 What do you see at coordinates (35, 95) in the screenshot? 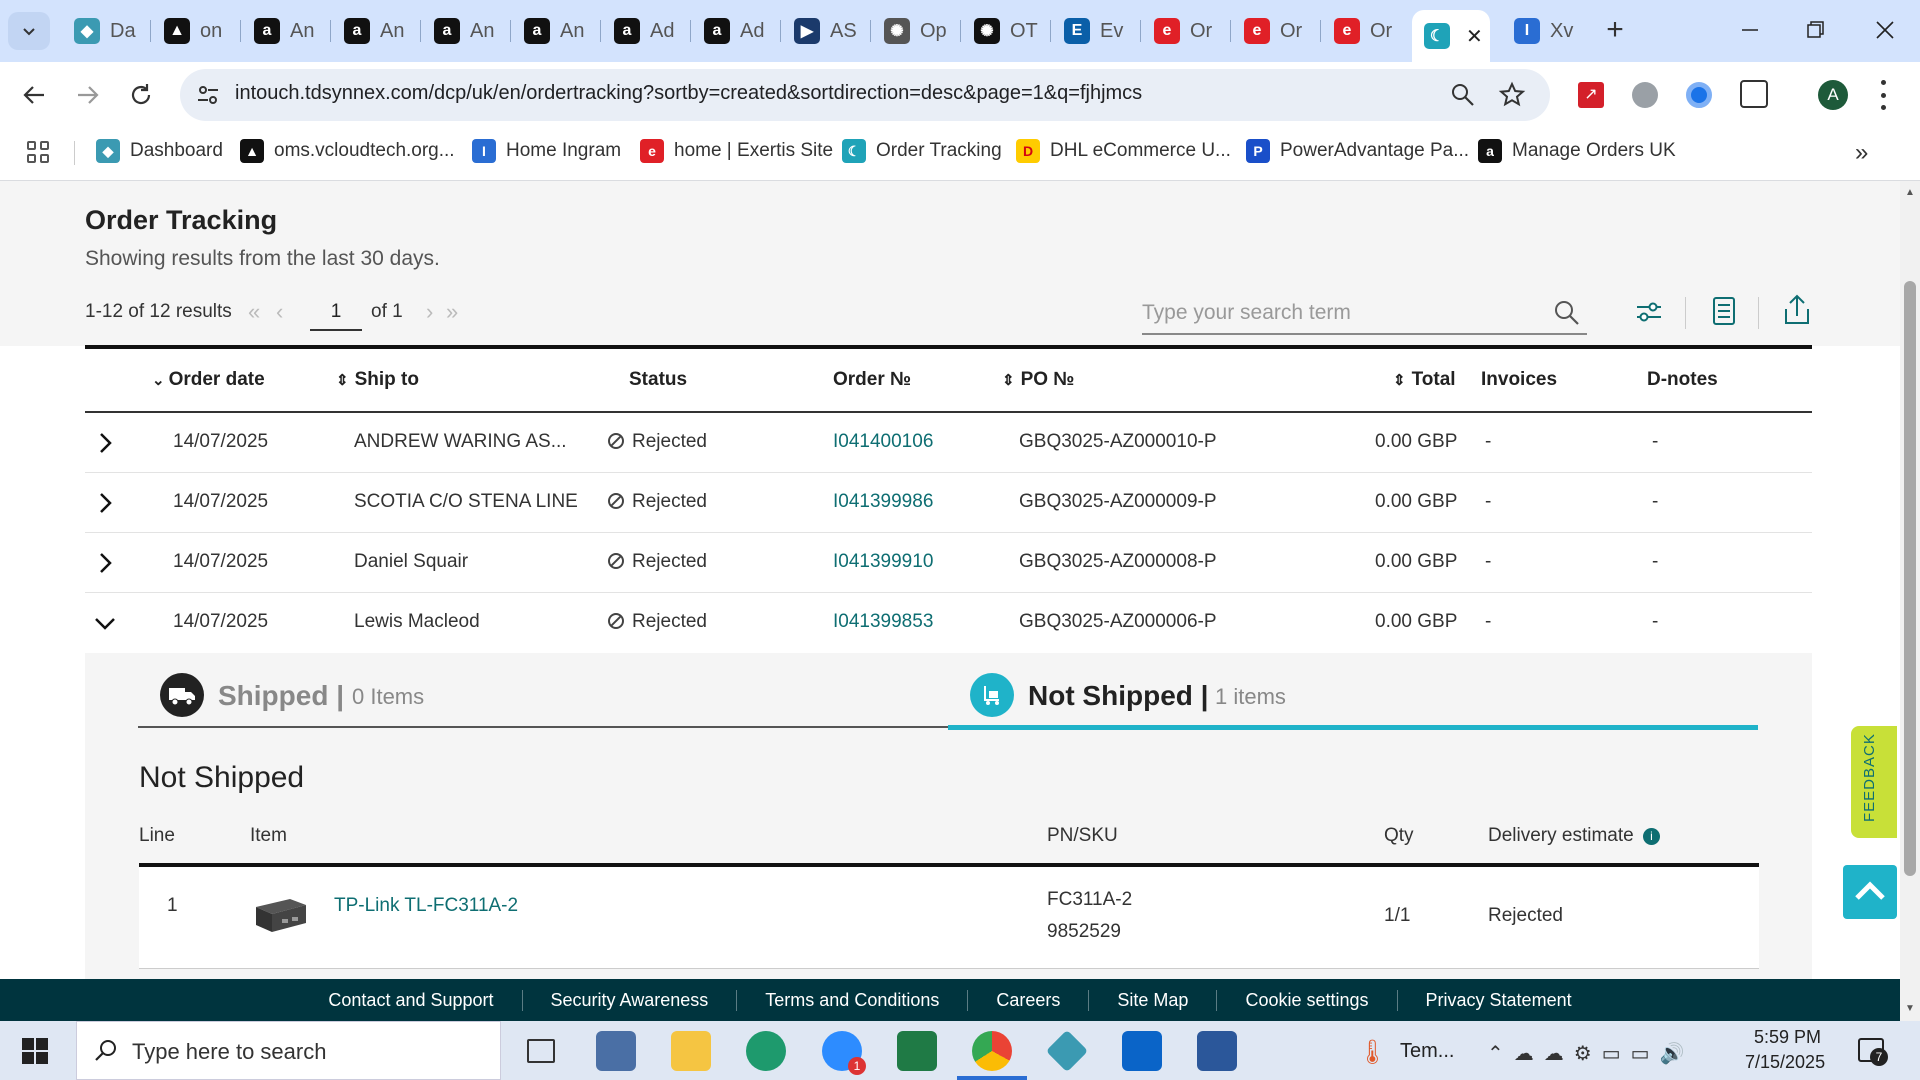
I see `back-button` at bounding box center [35, 95].